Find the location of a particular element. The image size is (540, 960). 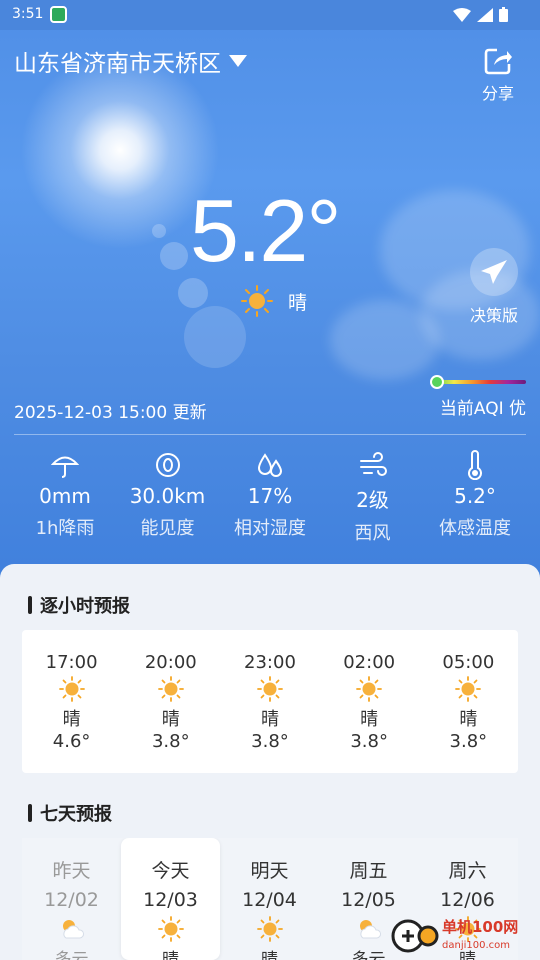

watermark-title: 单机100网 is located at coordinates (480, 927).